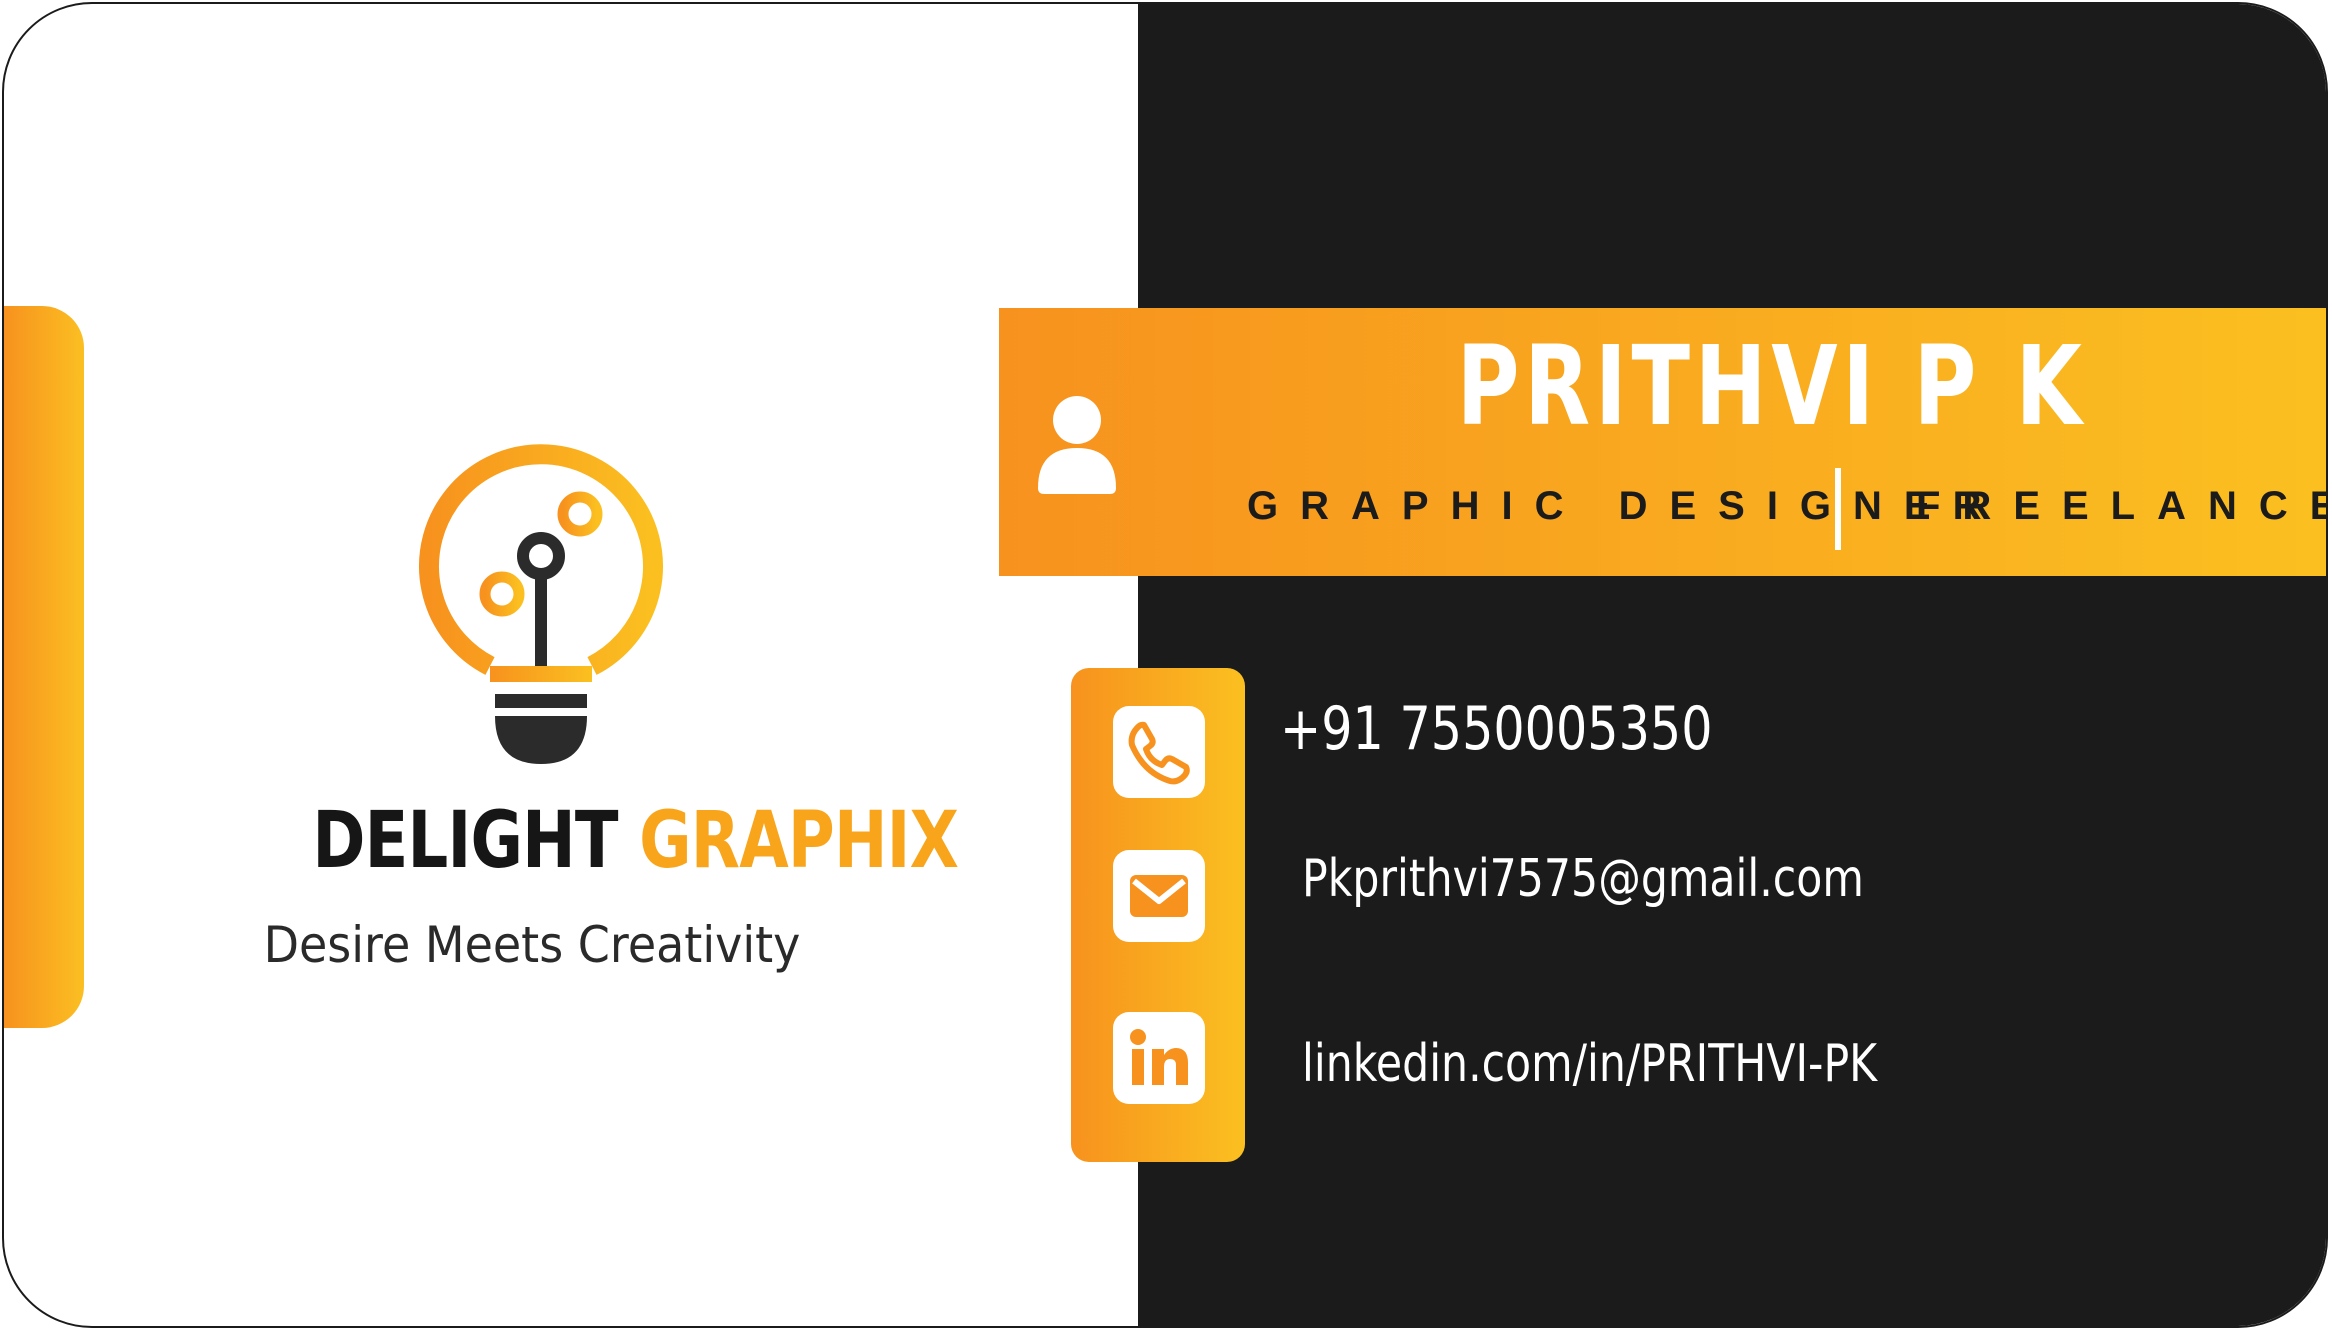  I want to click on job-type: FREELANCER, so click(2121, 506).